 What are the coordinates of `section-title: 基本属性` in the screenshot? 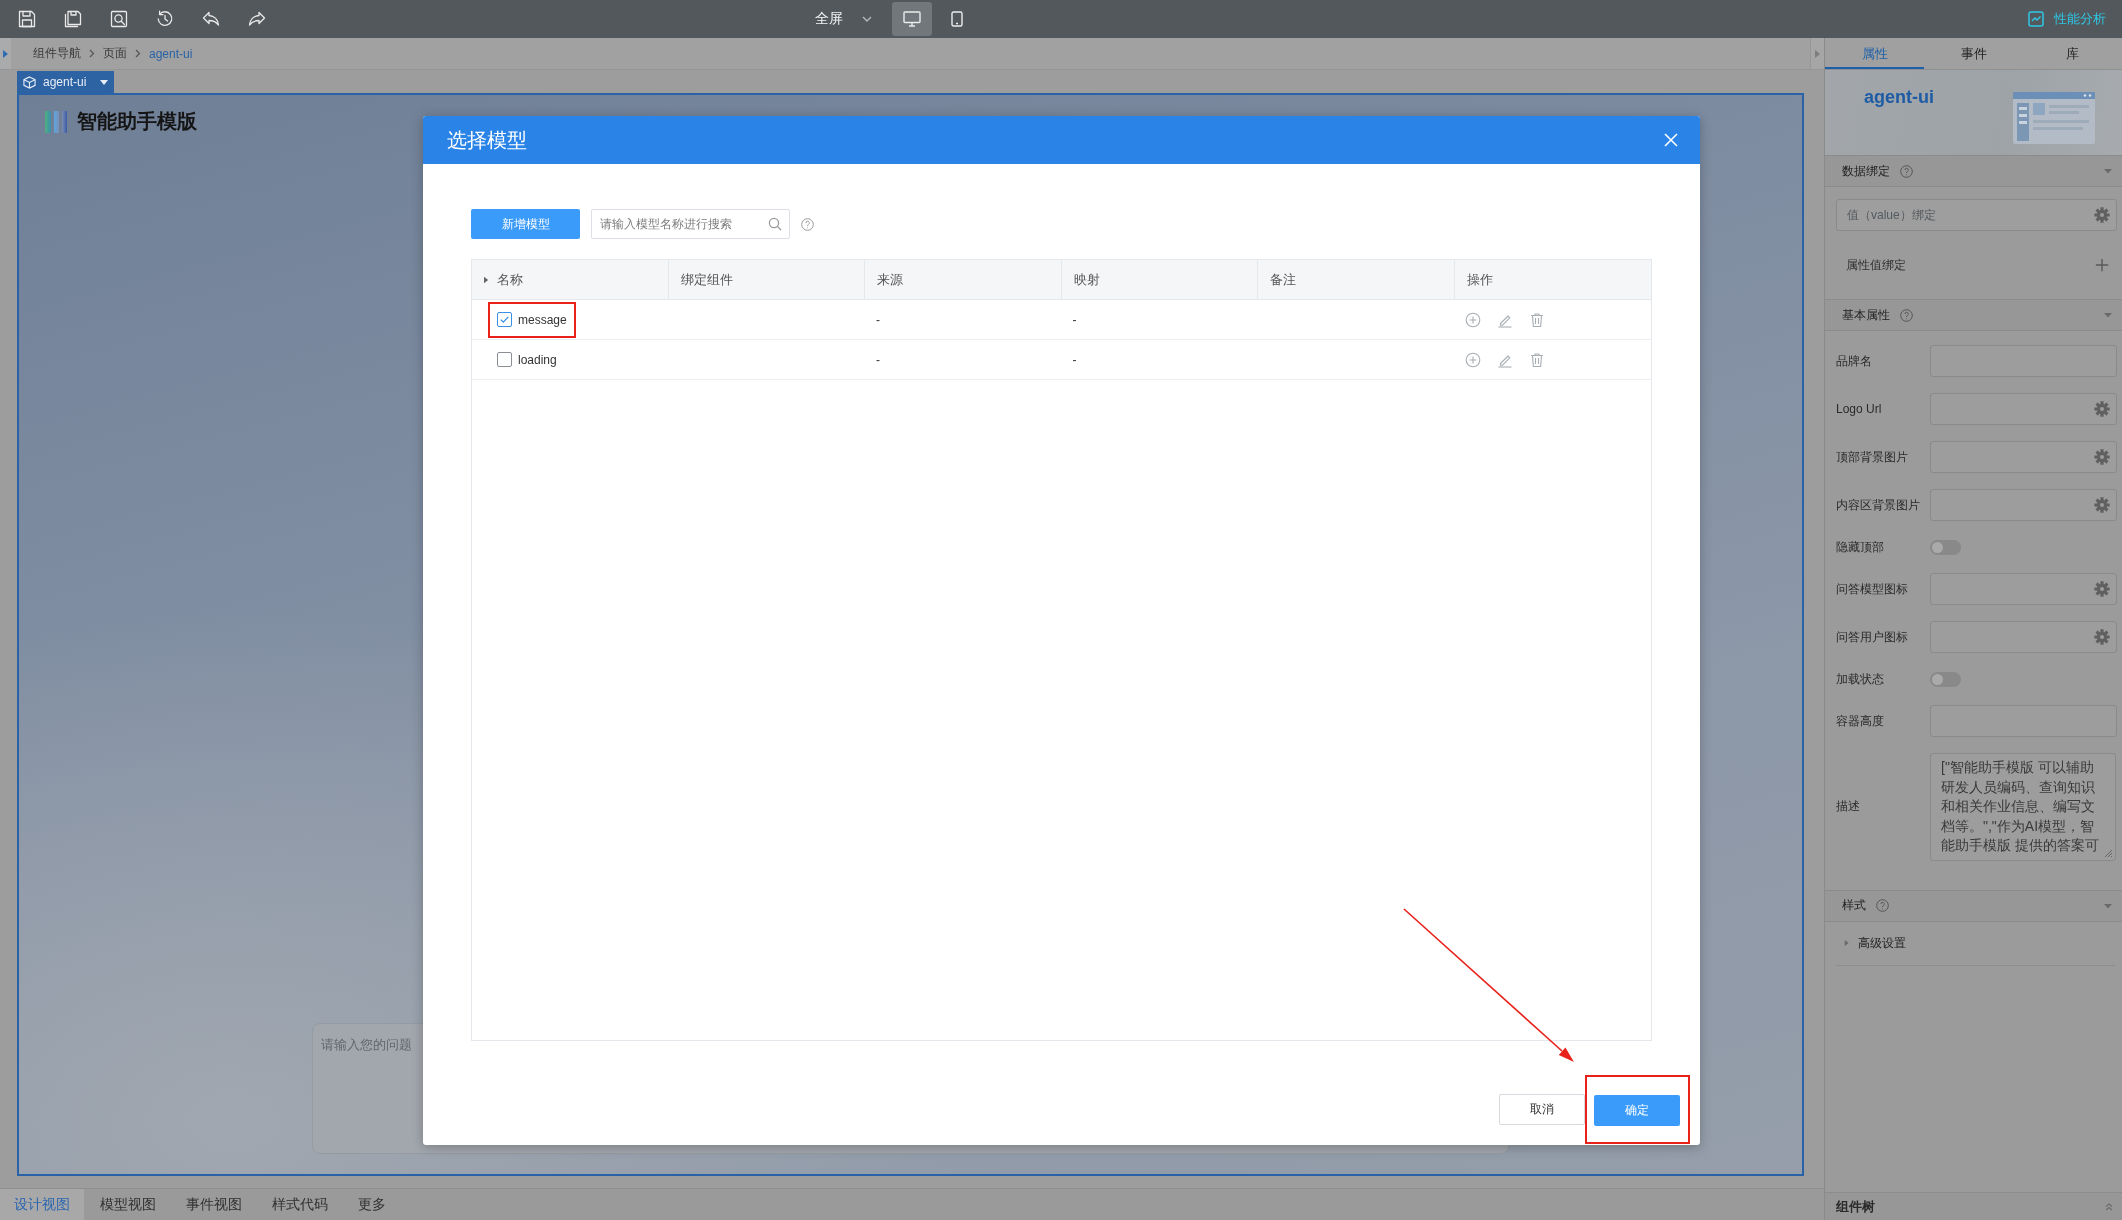 It's located at (1866, 315).